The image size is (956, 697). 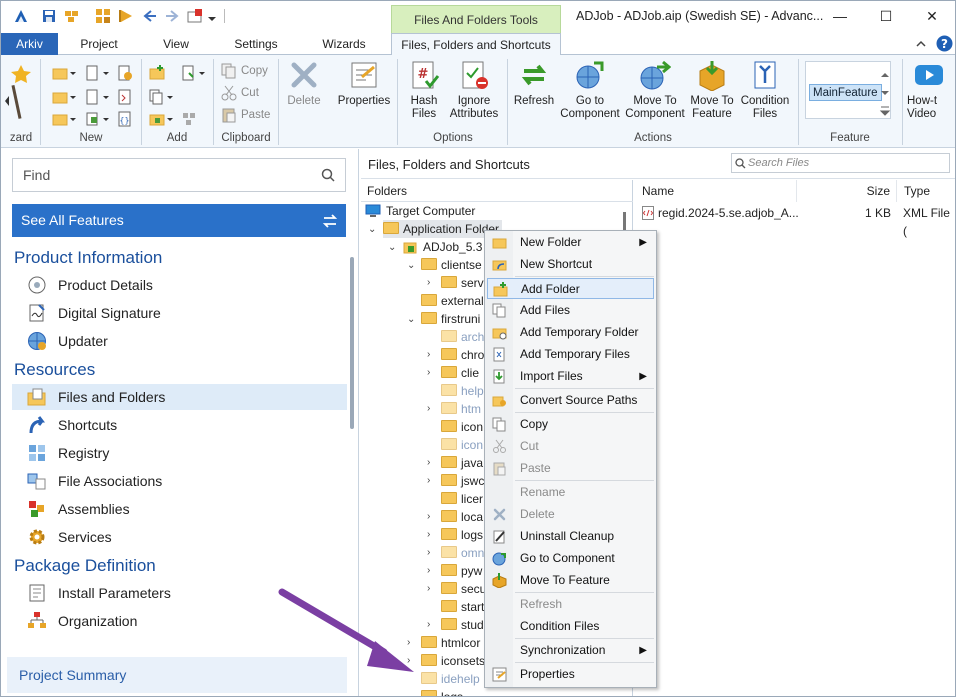 What do you see at coordinates (177, 675) in the screenshot?
I see `project-summary-link: Project Summary` at bounding box center [177, 675].